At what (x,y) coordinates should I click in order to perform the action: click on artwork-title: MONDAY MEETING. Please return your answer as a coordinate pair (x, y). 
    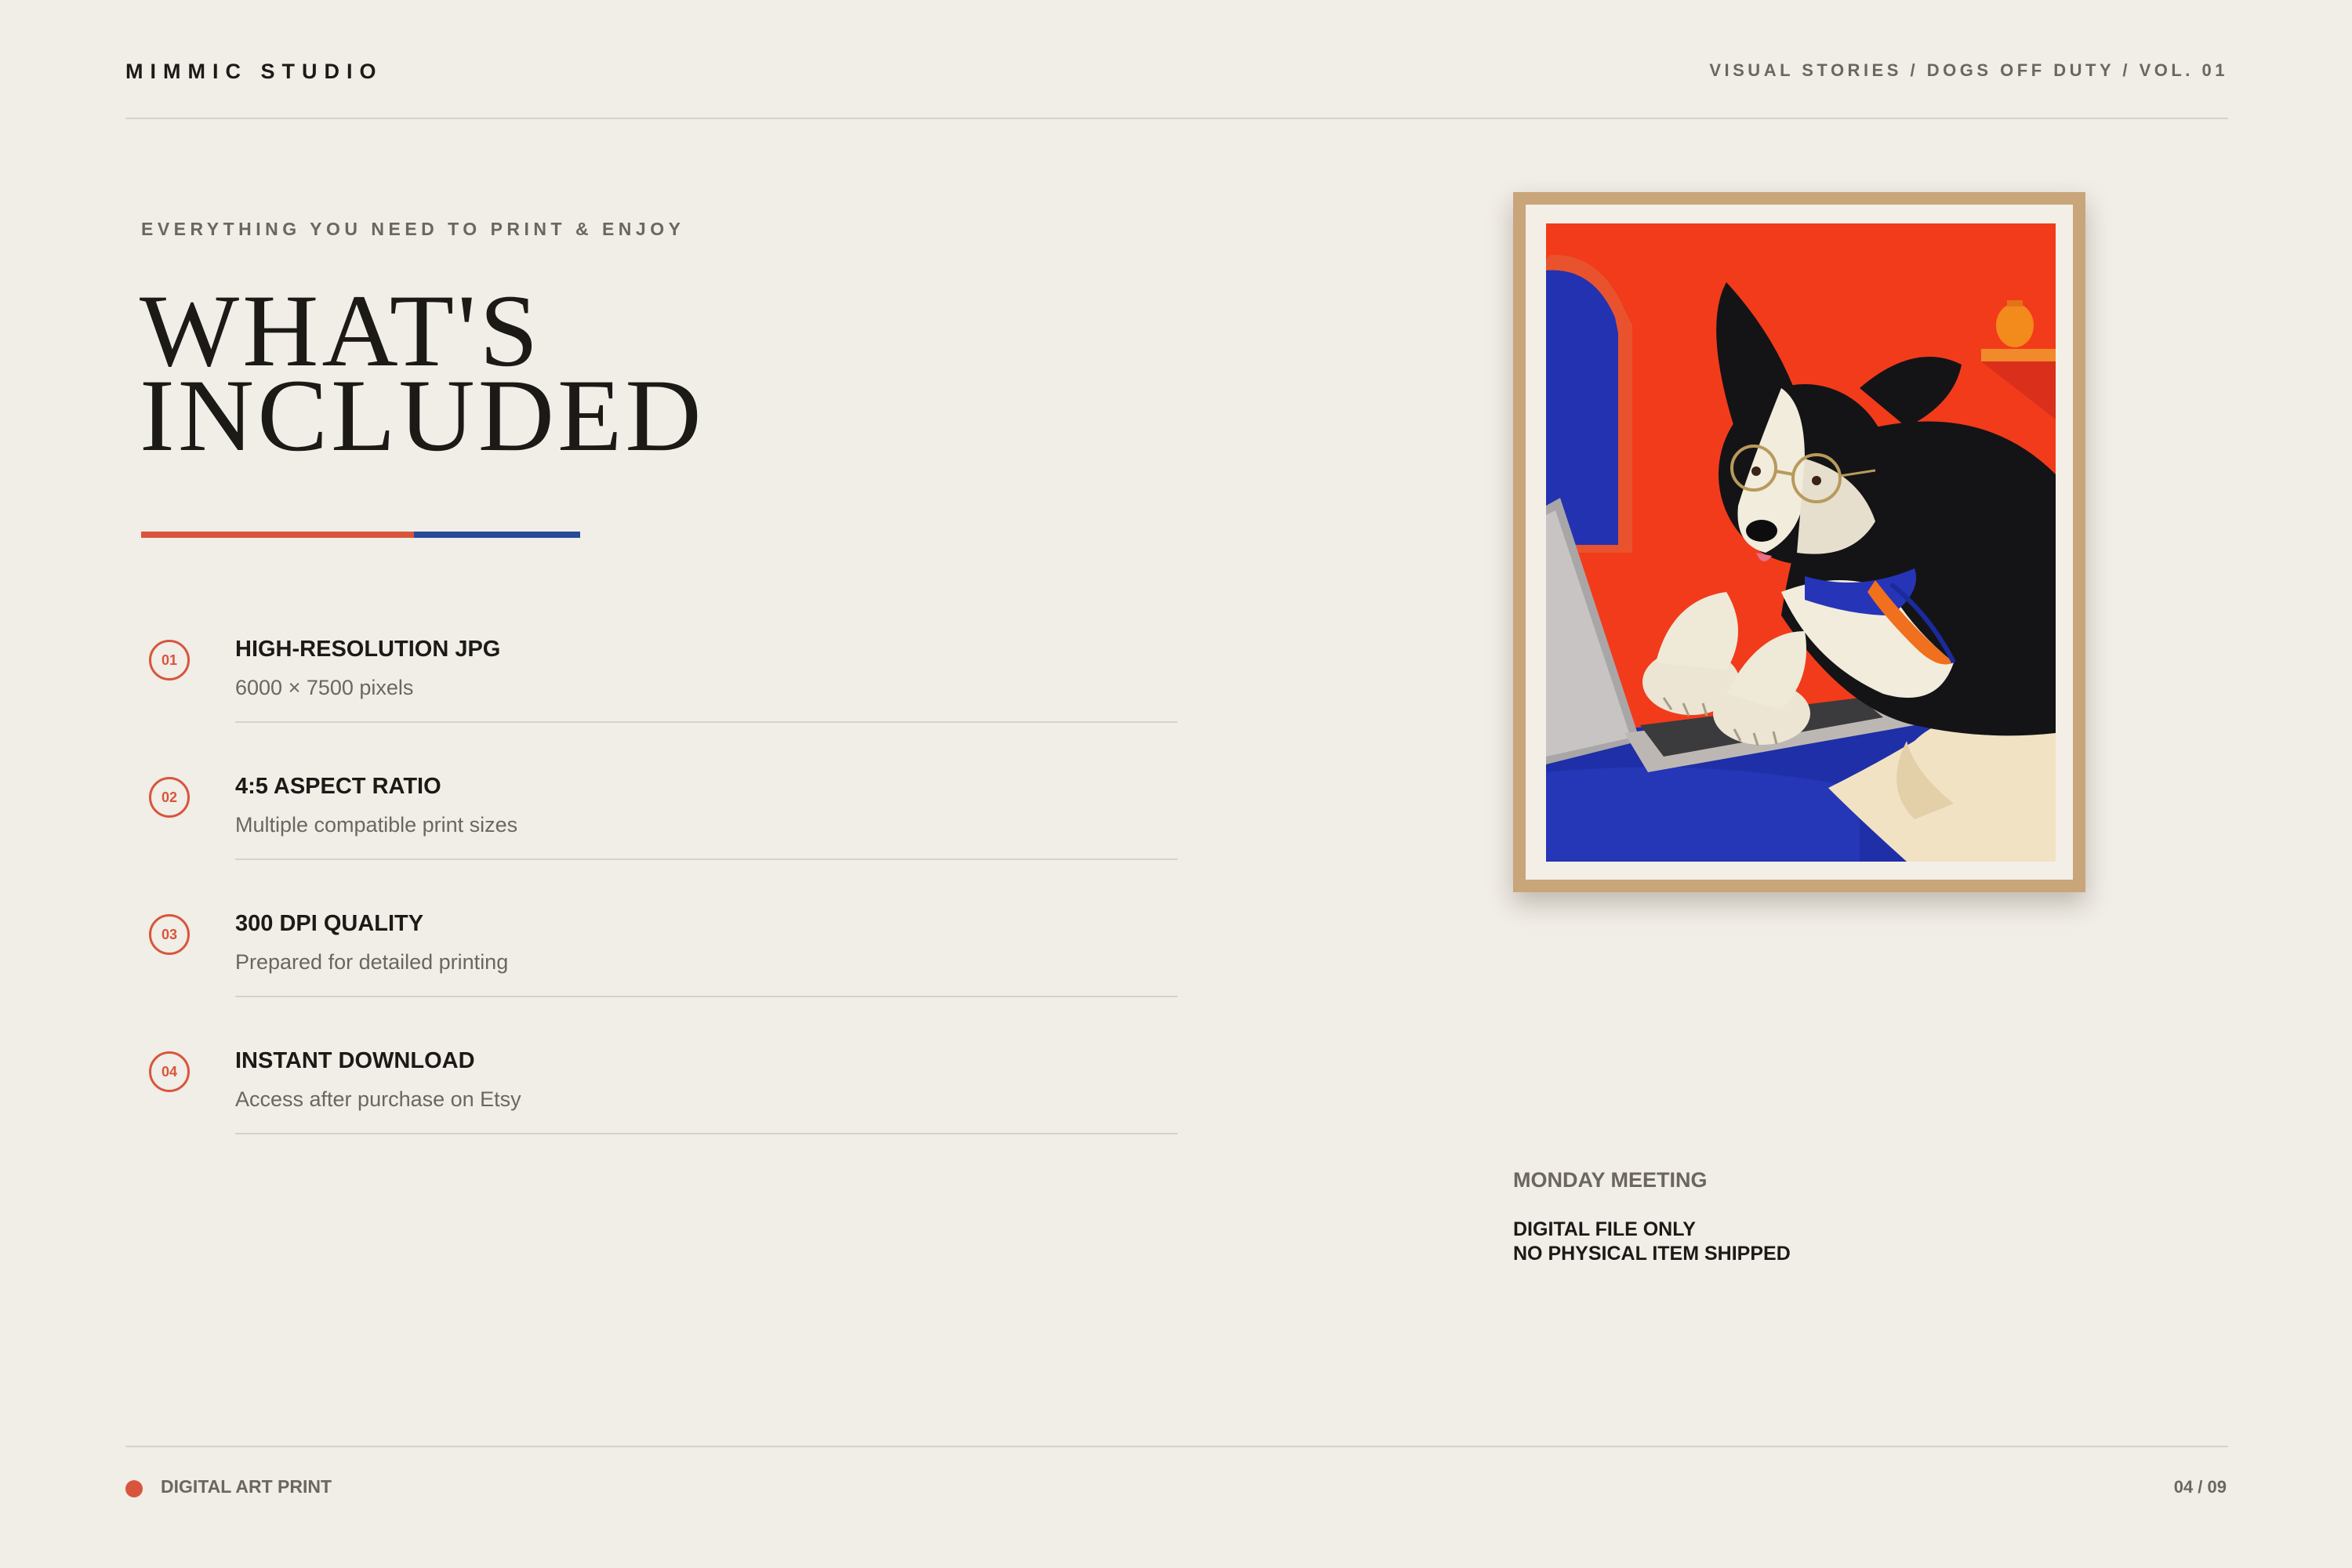
    Looking at the image, I should click on (1610, 1180).